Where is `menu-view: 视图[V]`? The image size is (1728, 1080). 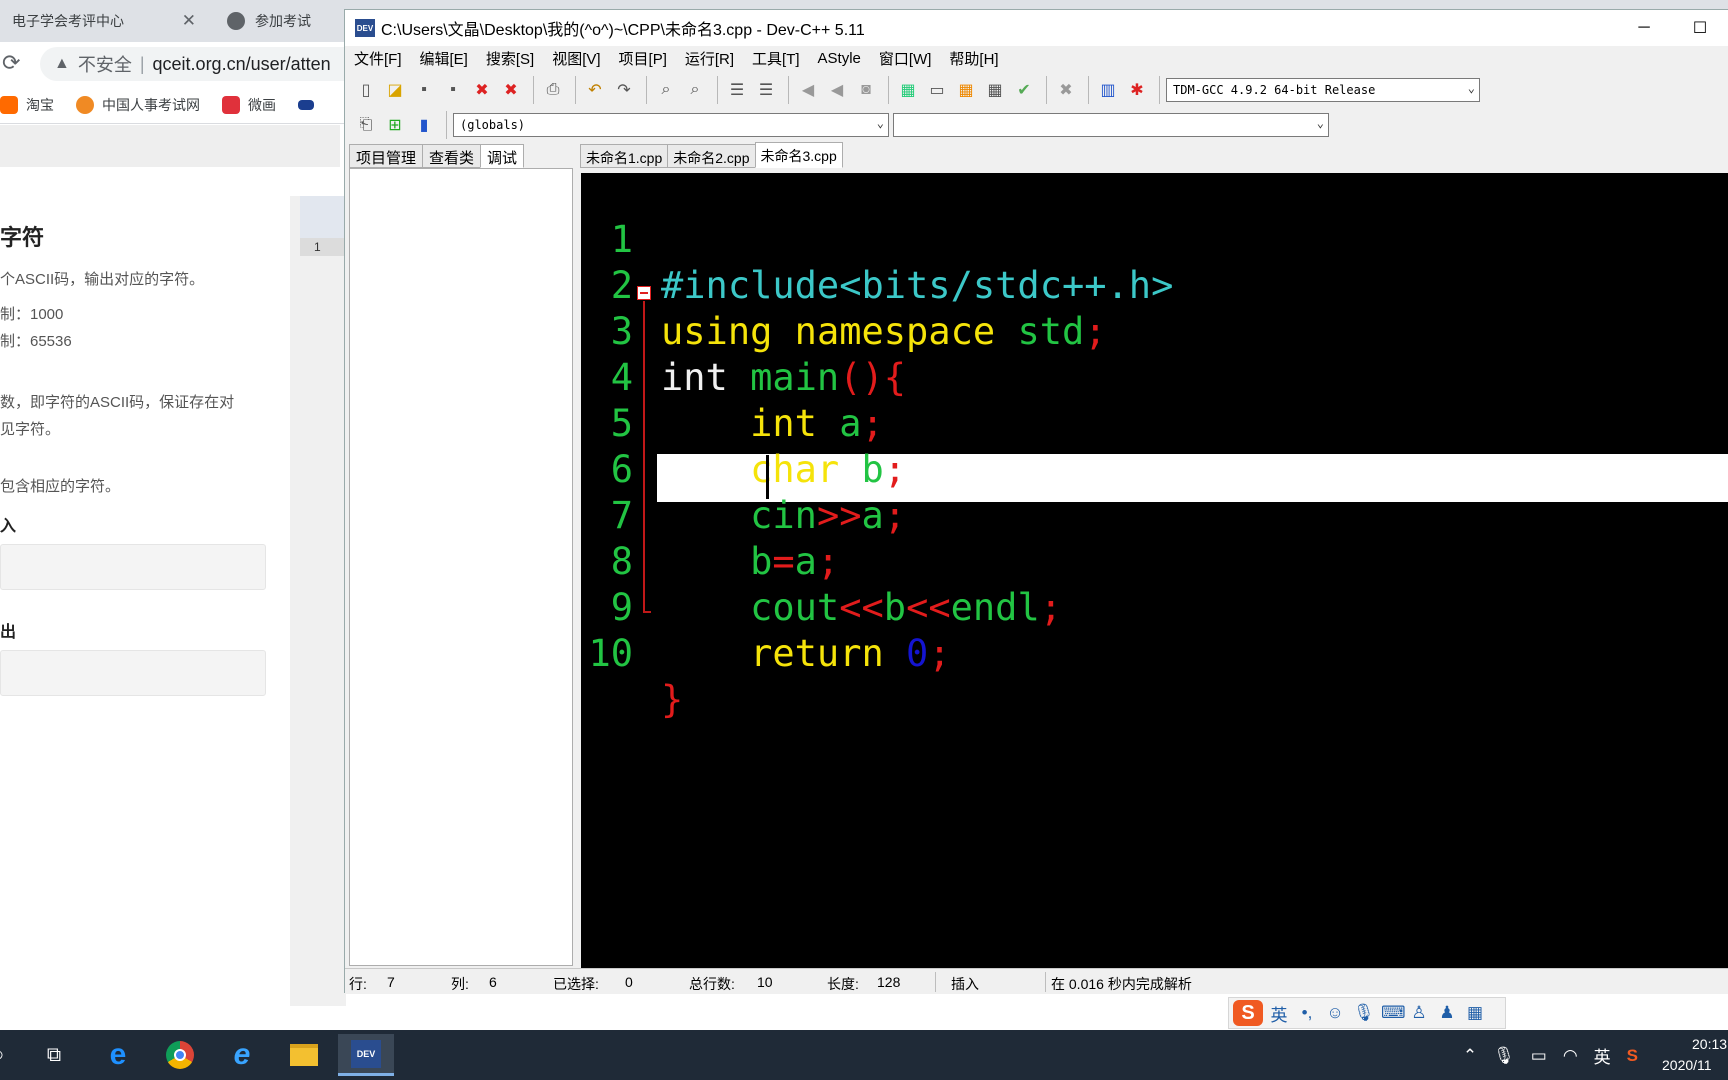 menu-view: 视图[V] is located at coordinates (576, 58).